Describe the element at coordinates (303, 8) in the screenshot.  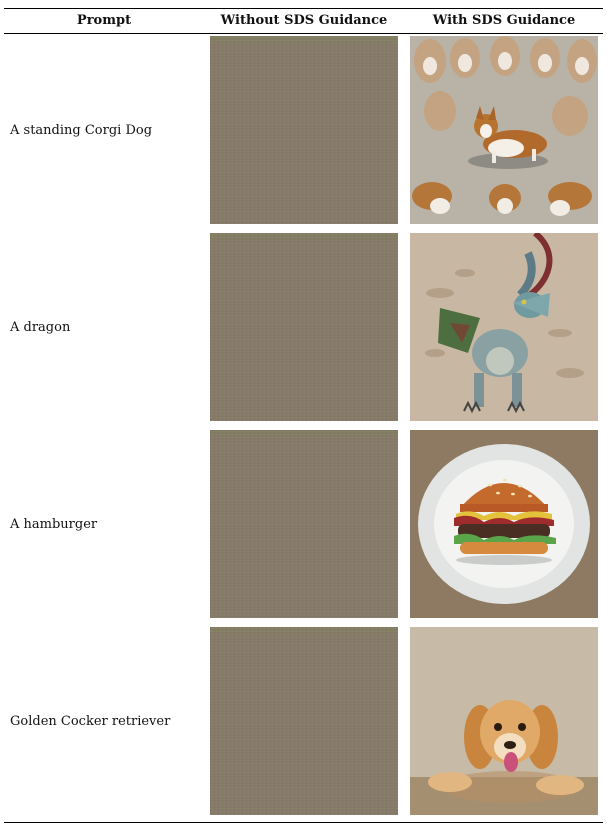
I see `top-rule` at that location.